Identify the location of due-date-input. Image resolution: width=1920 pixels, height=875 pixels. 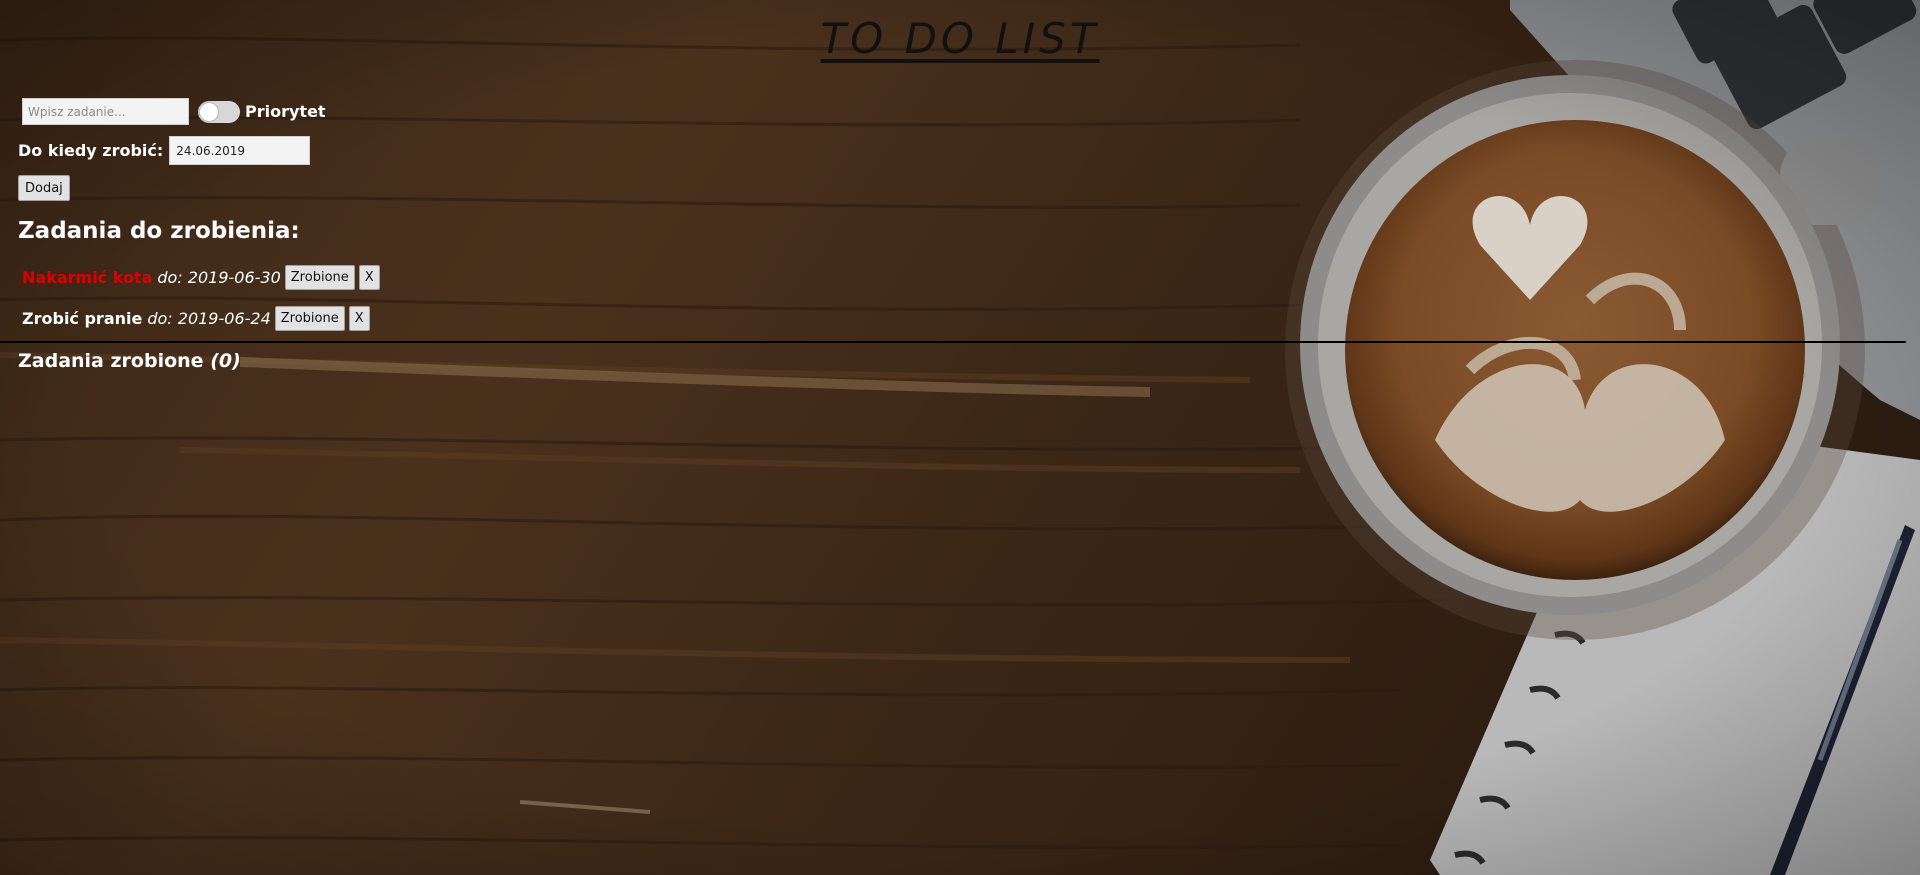
(240, 150).